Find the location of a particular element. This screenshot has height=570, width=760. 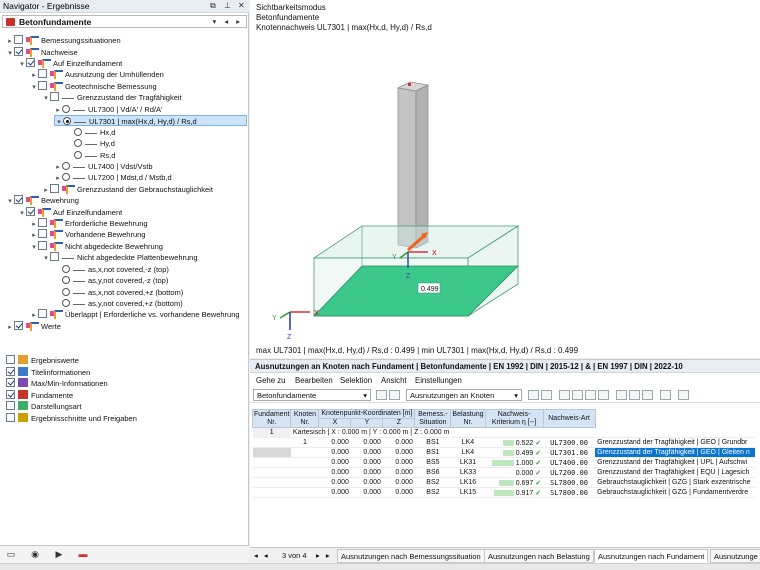

table-icon is located at coordinates (621, 395).